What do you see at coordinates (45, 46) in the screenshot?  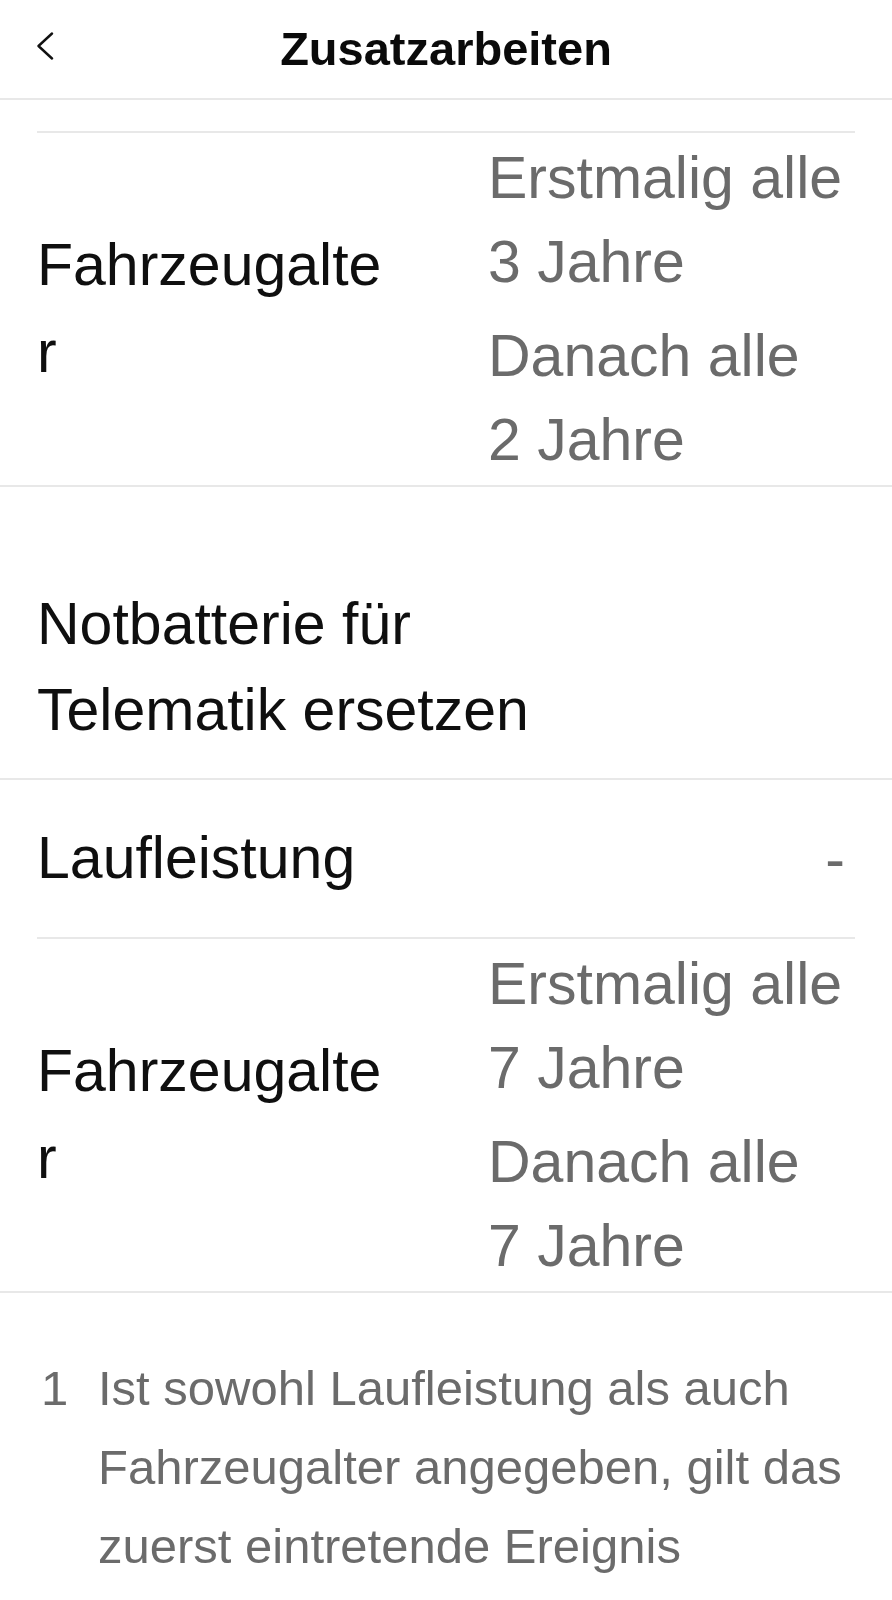 I see `chevron-left-icon` at bounding box center [45, 46].